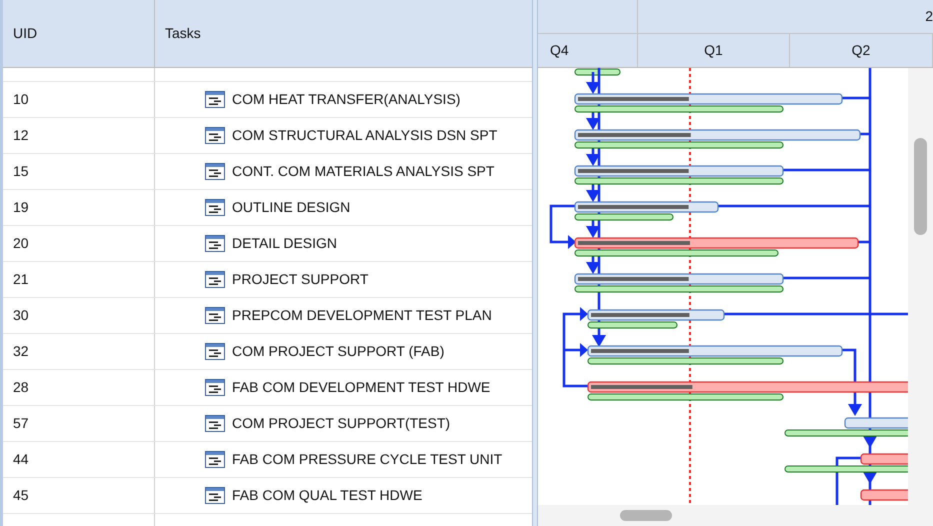 Image resolution: width=933 pixels, height=526 pixels. What do you see at coordinates (21, 99) in the screenshot?
I see `uid-cell-text: 10` at bounding box center [21, 99].